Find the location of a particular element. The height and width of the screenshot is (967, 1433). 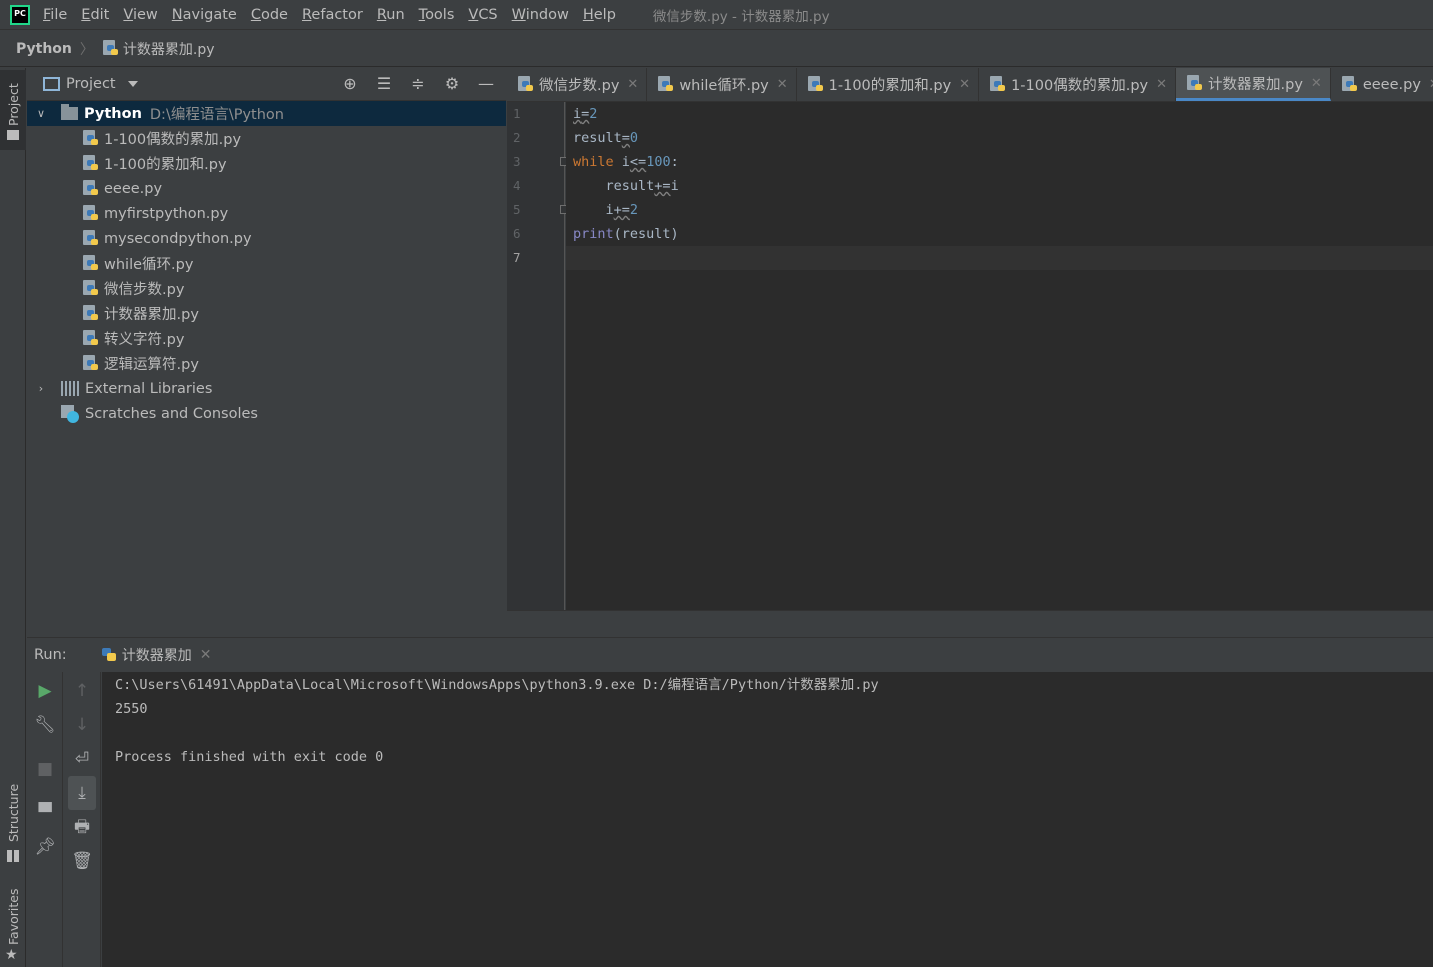

stop-icon: ■ is located at coordinates (45, 769).